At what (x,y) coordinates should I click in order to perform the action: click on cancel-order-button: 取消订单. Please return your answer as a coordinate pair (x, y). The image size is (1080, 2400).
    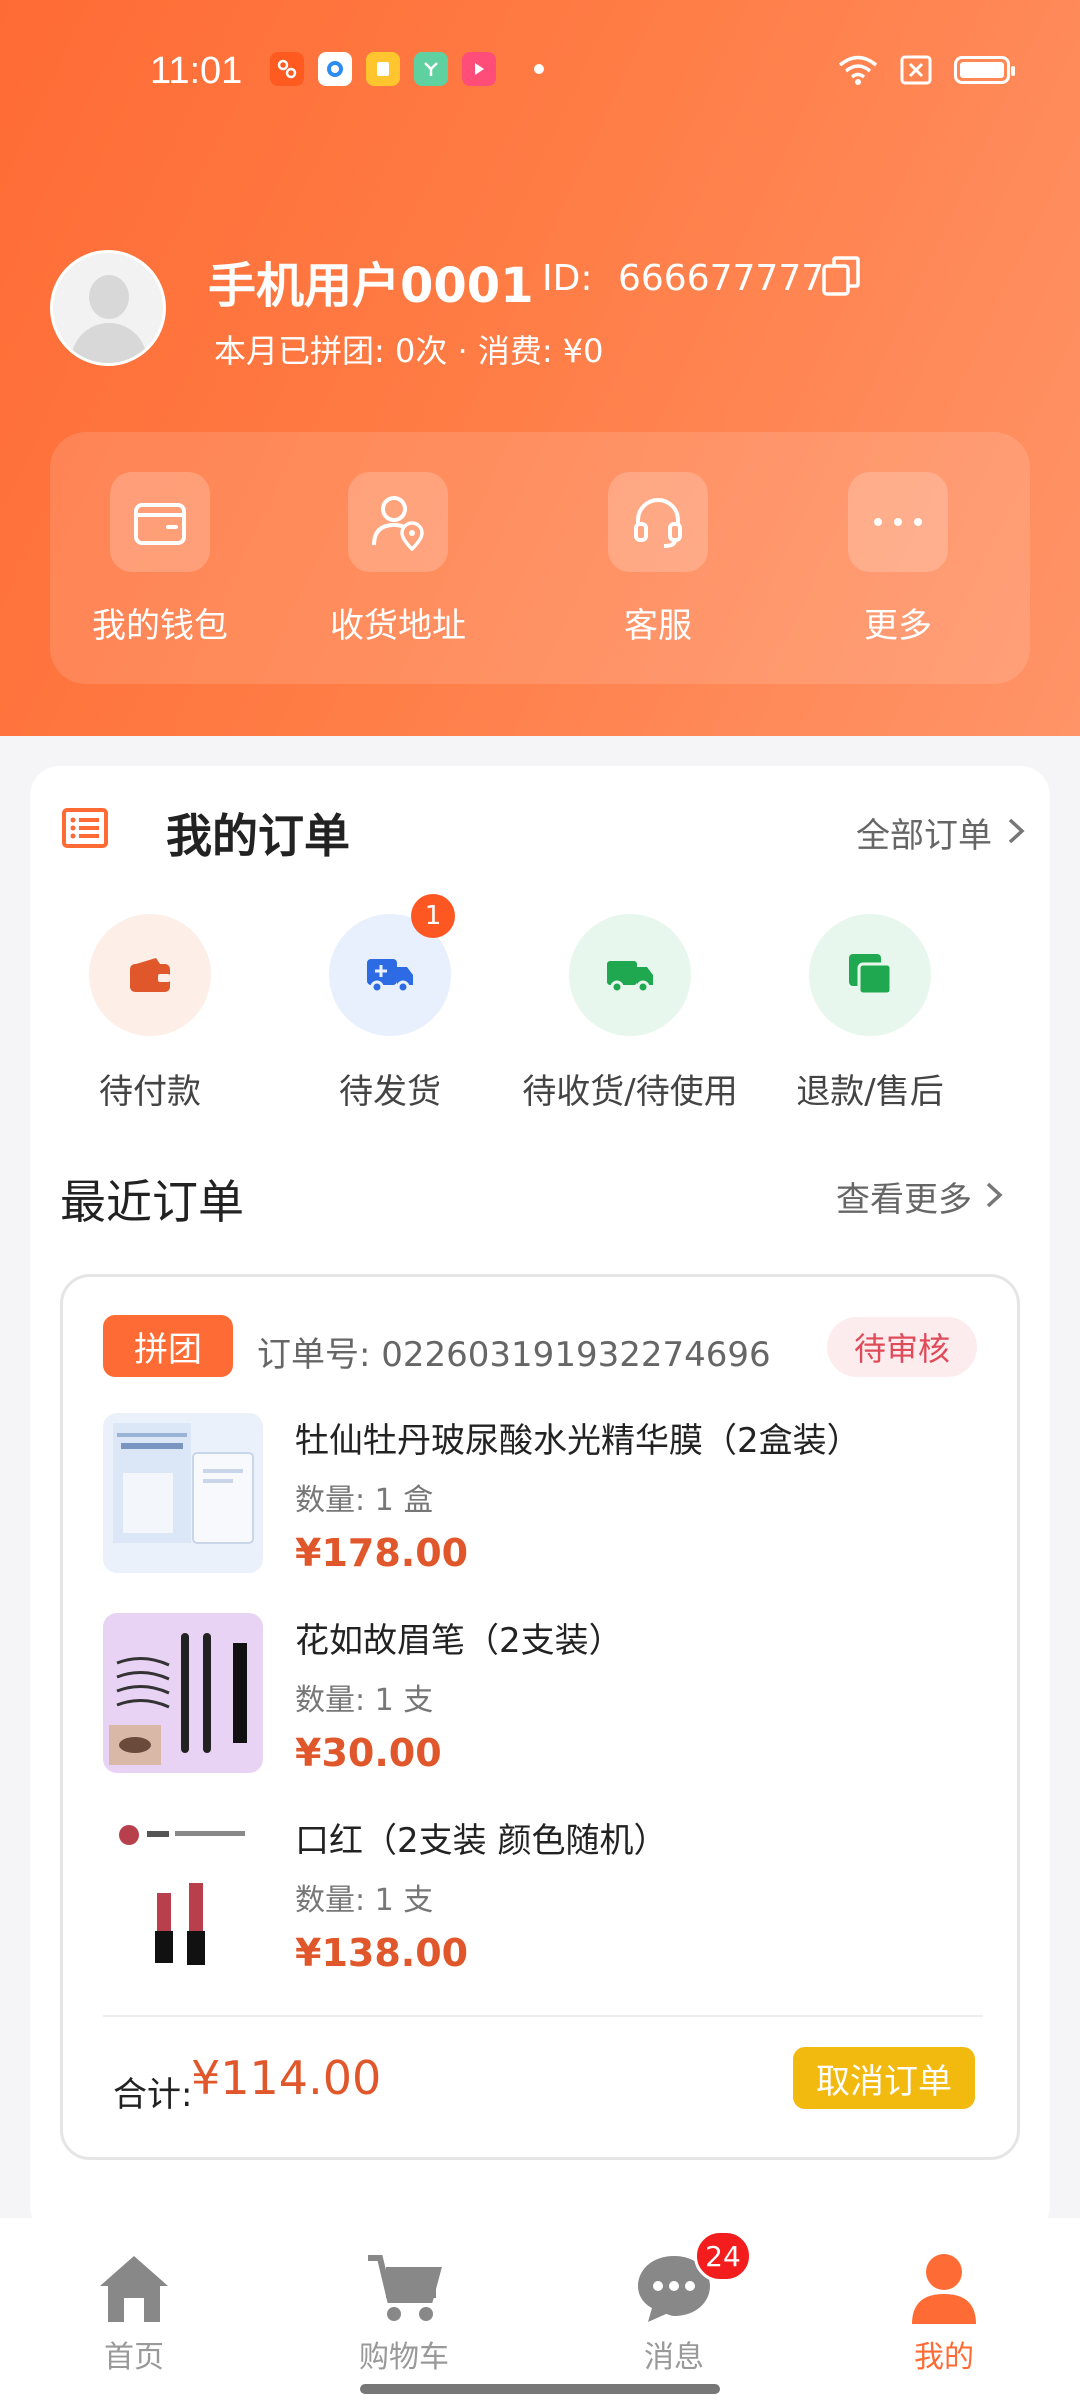
    Looking at the image, I should click on (884, 2078).